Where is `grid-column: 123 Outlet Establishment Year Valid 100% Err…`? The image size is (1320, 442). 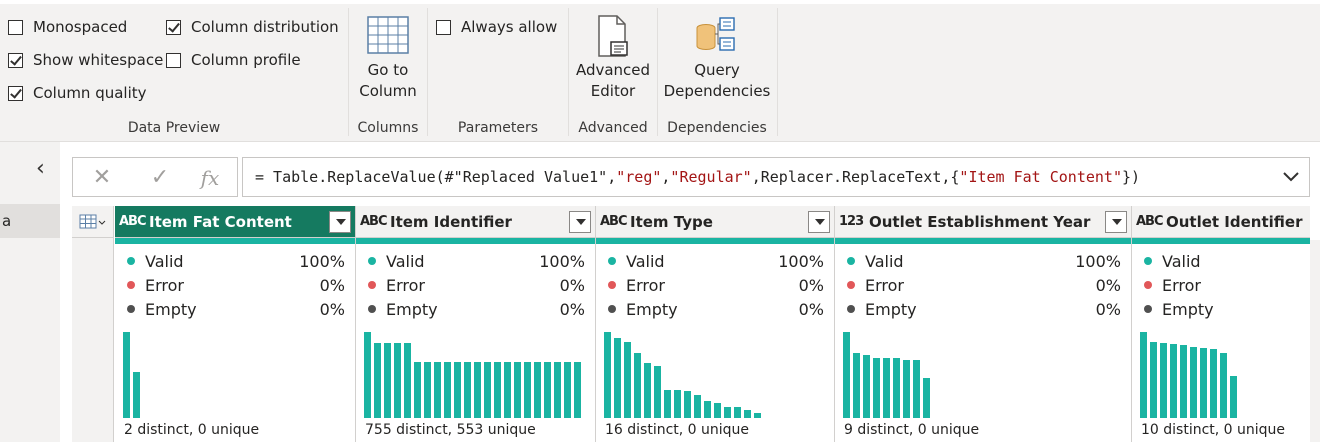 grid-column: 123 Outlet Establishment Year Valid 100% Err… is located at coordinates (983, 324).